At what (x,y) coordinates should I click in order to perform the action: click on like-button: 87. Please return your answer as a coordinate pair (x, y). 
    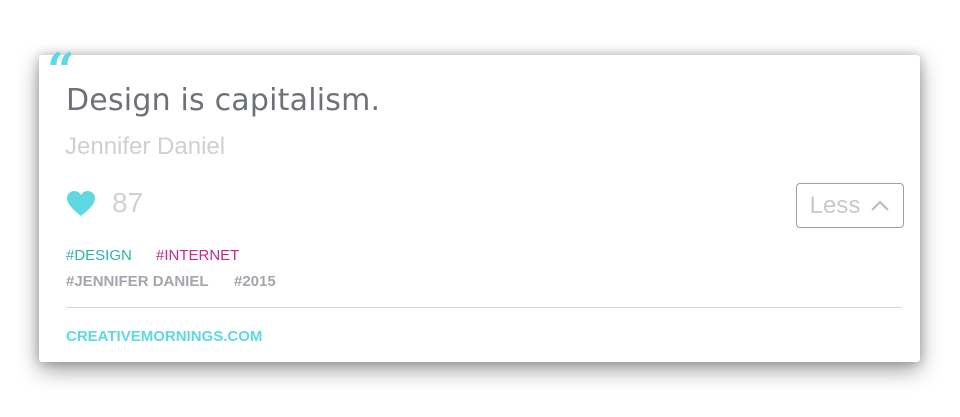
    Looking at the image, I should click on (104, 203).